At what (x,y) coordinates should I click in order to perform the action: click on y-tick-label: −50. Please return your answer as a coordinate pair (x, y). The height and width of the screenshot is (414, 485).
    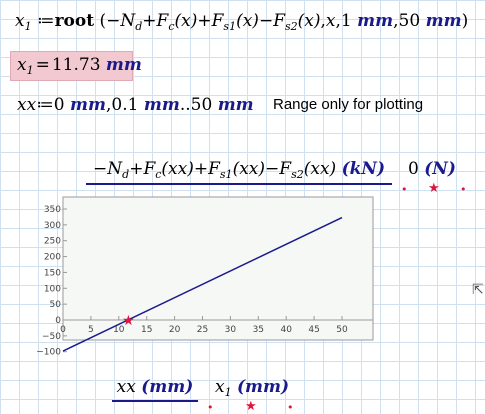
    Looking at the image, I should click on (51, 337).